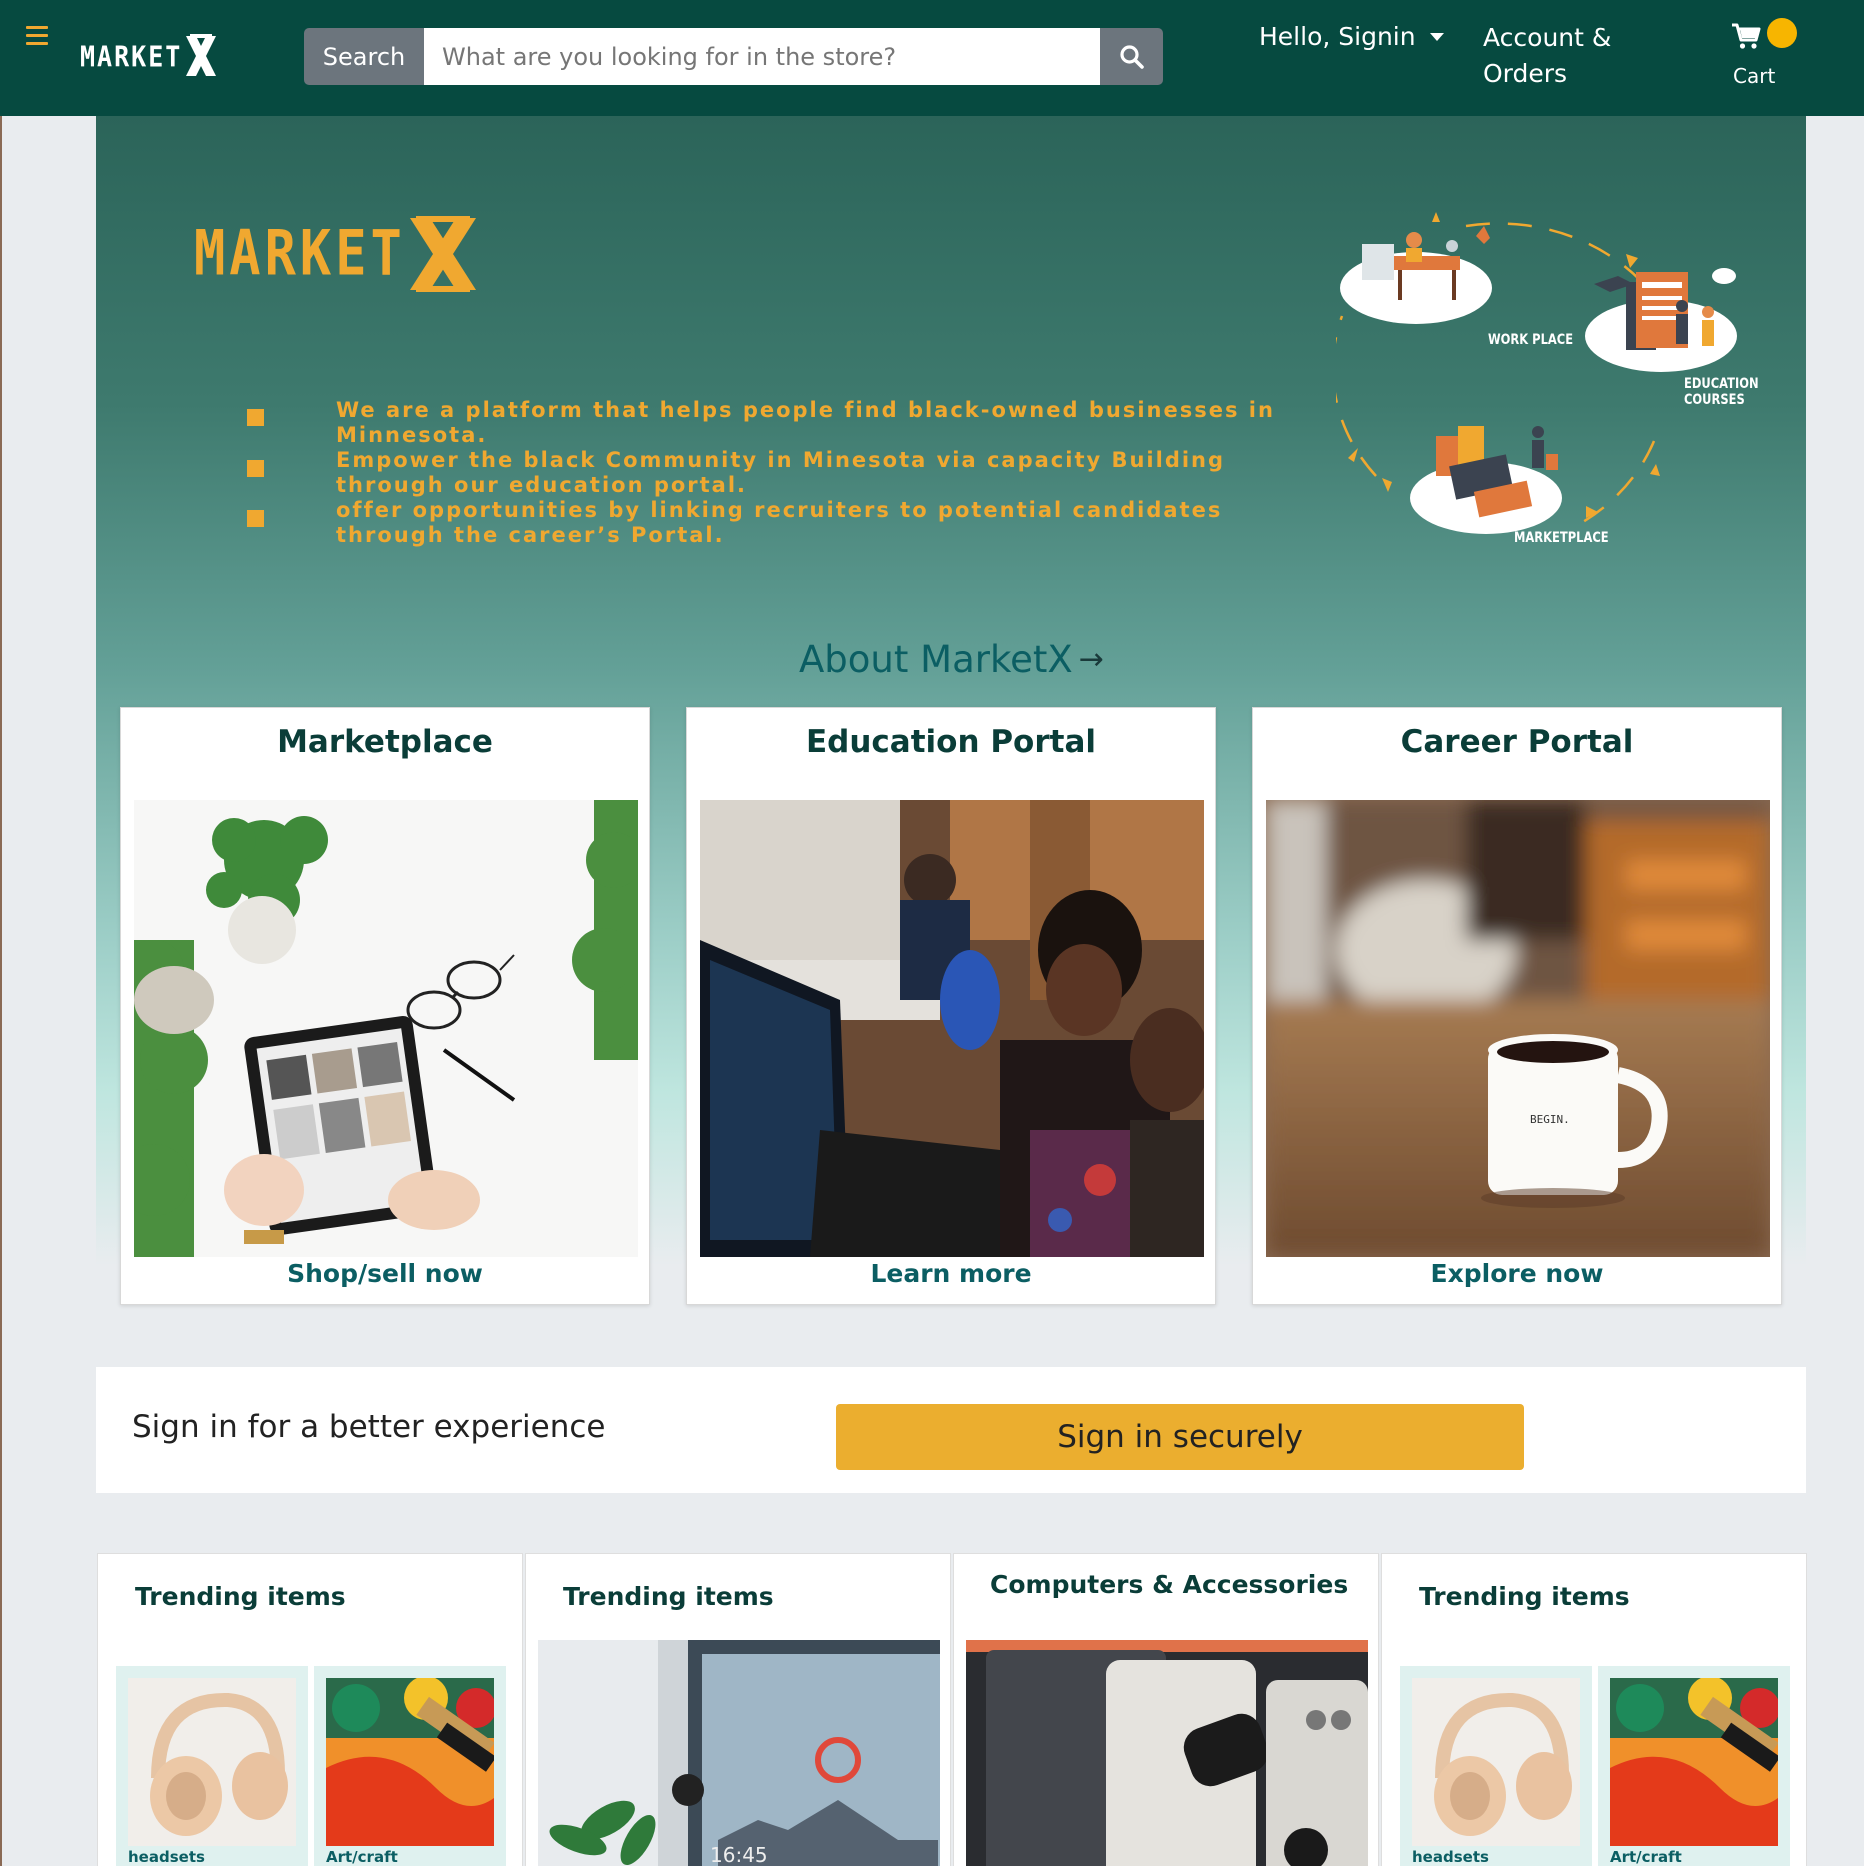 The height and width of the screenshot is (1866, 1864). I want to click on hero-logo: MARKET, so click(337, 254).